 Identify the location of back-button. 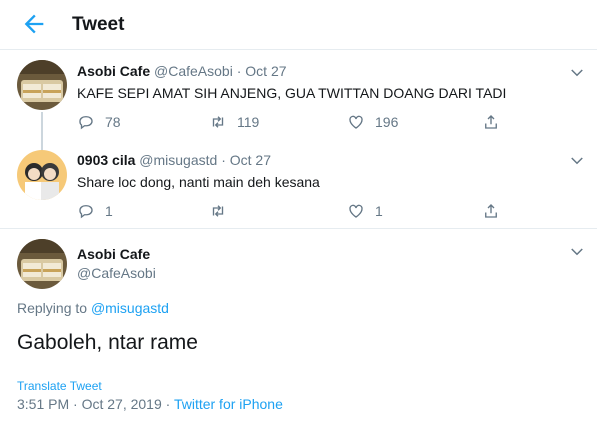
(34, 24).